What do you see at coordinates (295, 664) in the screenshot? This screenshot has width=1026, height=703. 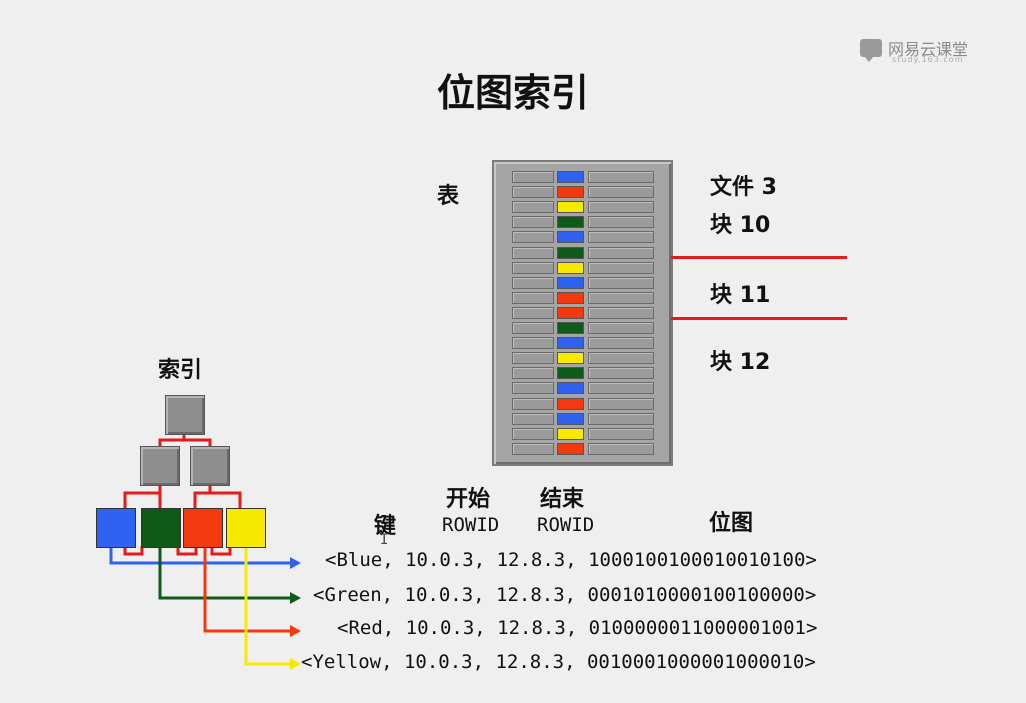 I see `yellow-arrow-icon` at bounding box center [295, 664].